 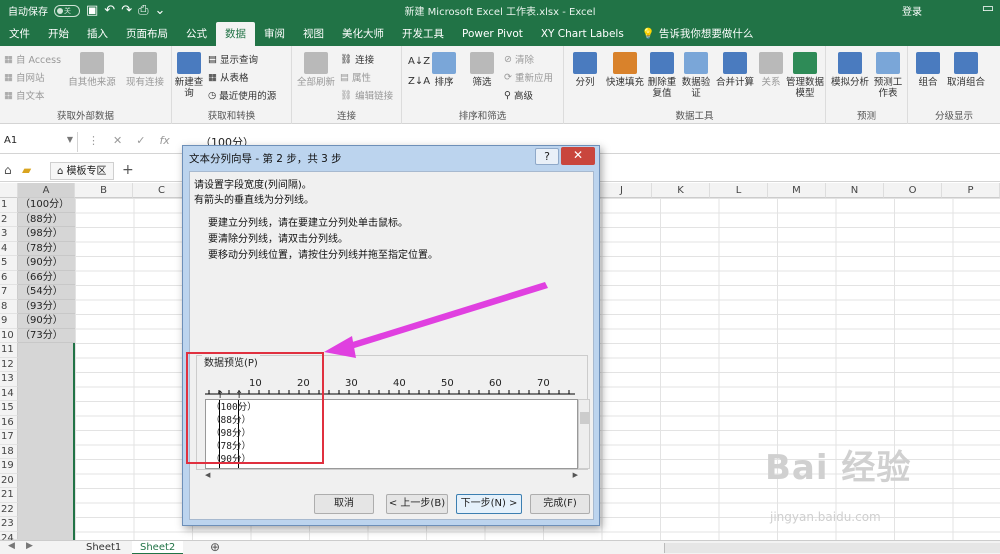 I want to click on row-header: 17, so click(x=9, y=437).